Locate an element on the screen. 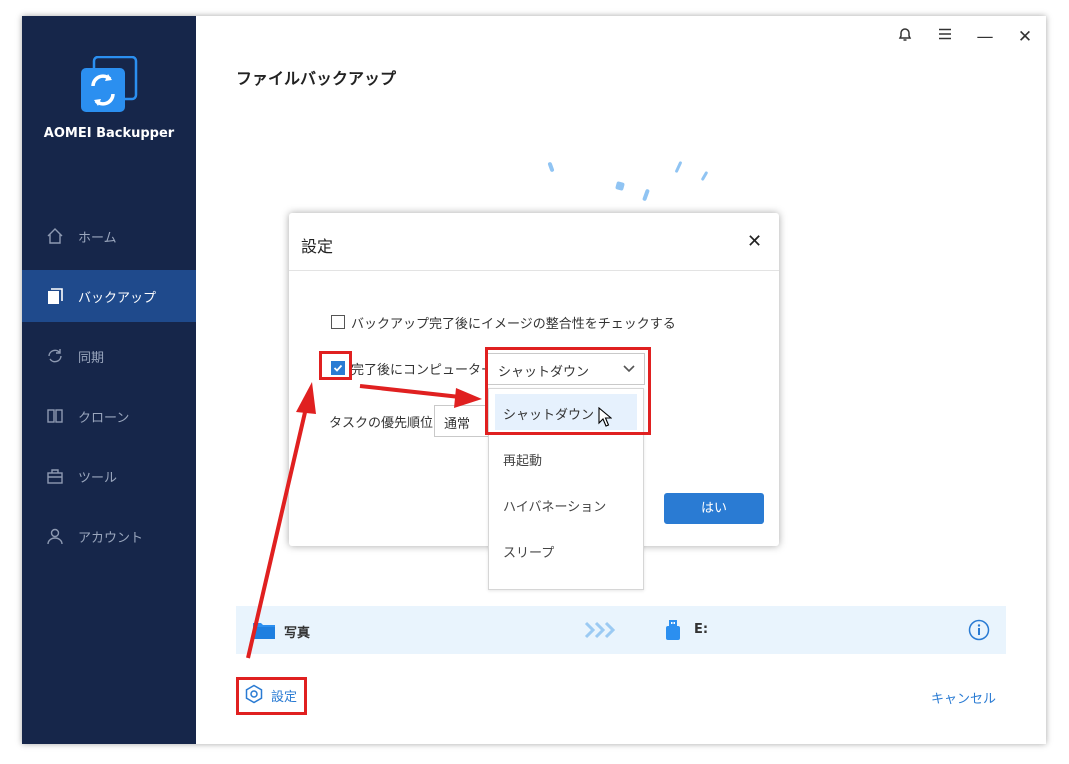 The width and height of the screenshot is (1069, 764). annotation-arrows is located at coordinates (364, 520).